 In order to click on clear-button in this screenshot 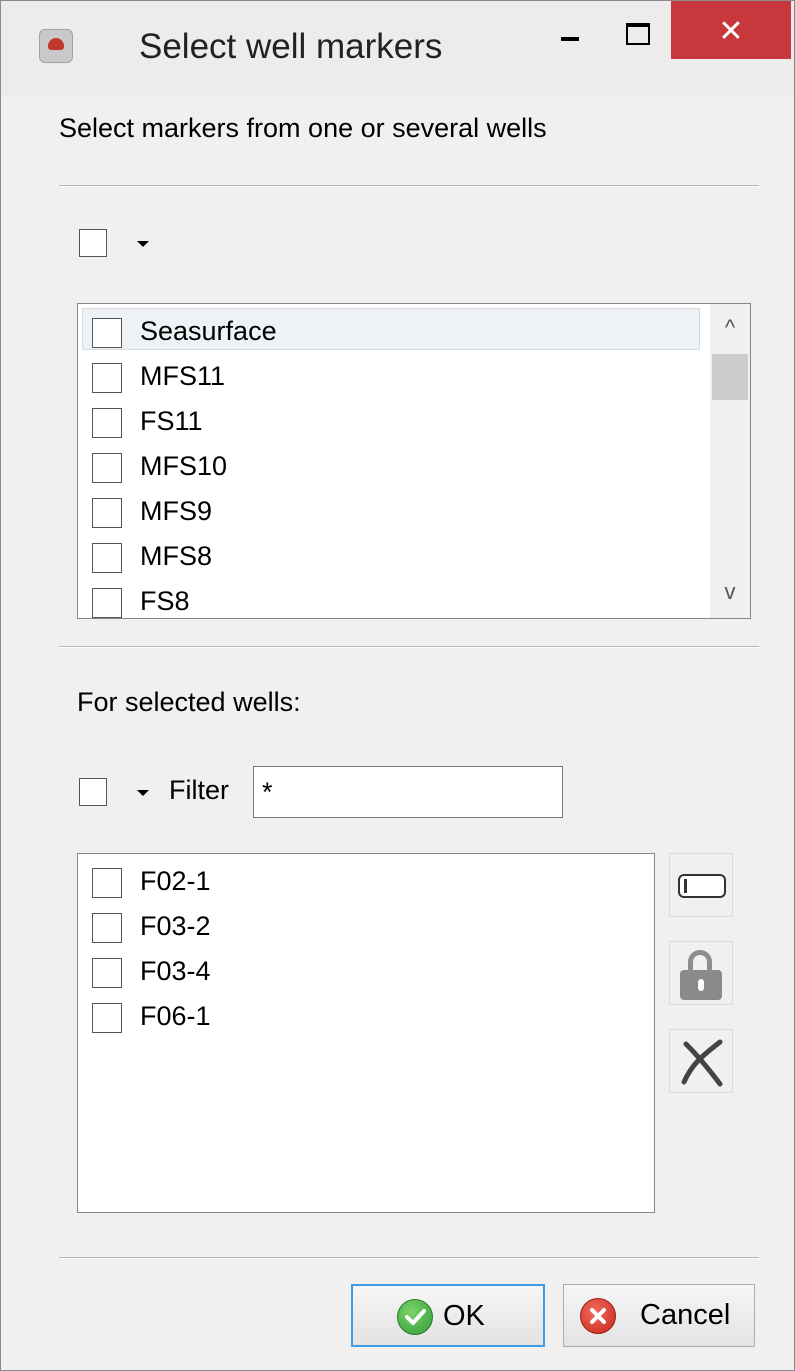, I will do `click(701, 1061)`.